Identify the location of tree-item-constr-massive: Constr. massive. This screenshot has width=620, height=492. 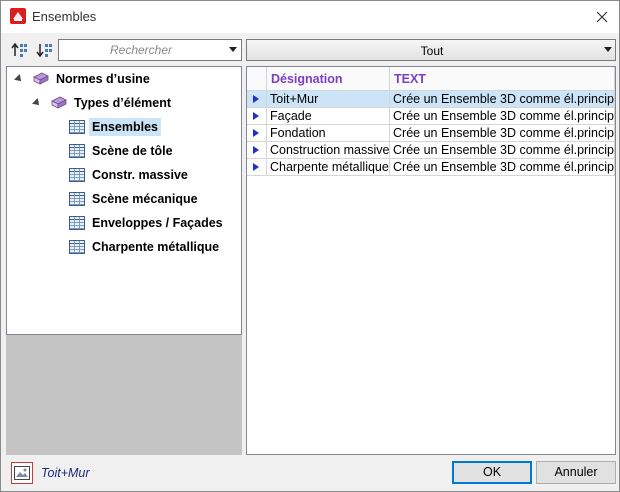
(130, 175).